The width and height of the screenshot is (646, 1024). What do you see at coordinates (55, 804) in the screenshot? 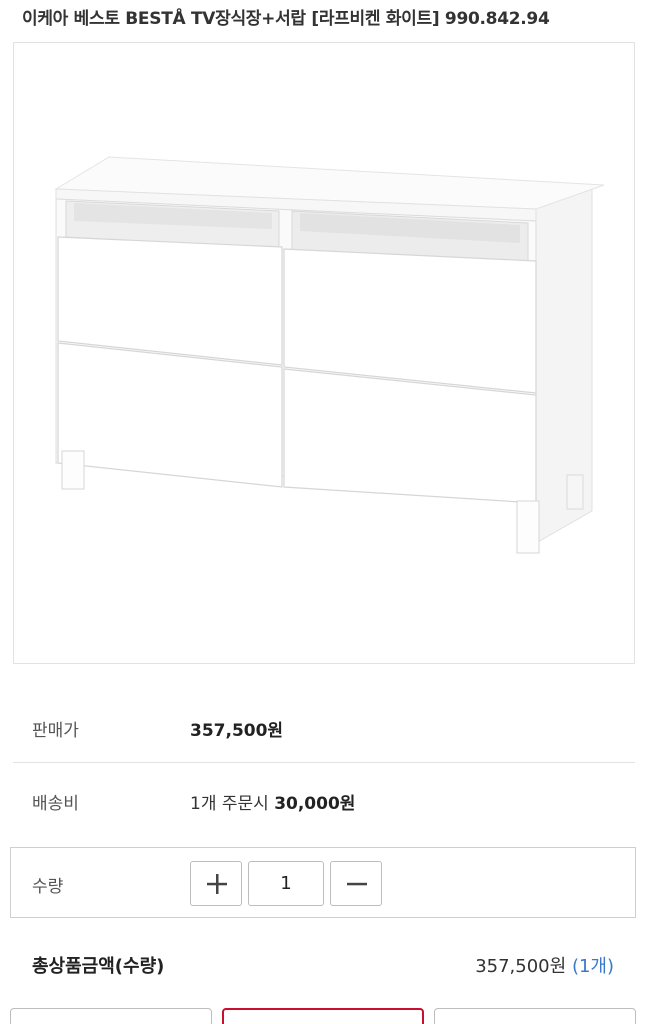
I see `shipping-label: 배송비` at bounding box center [55, 804].